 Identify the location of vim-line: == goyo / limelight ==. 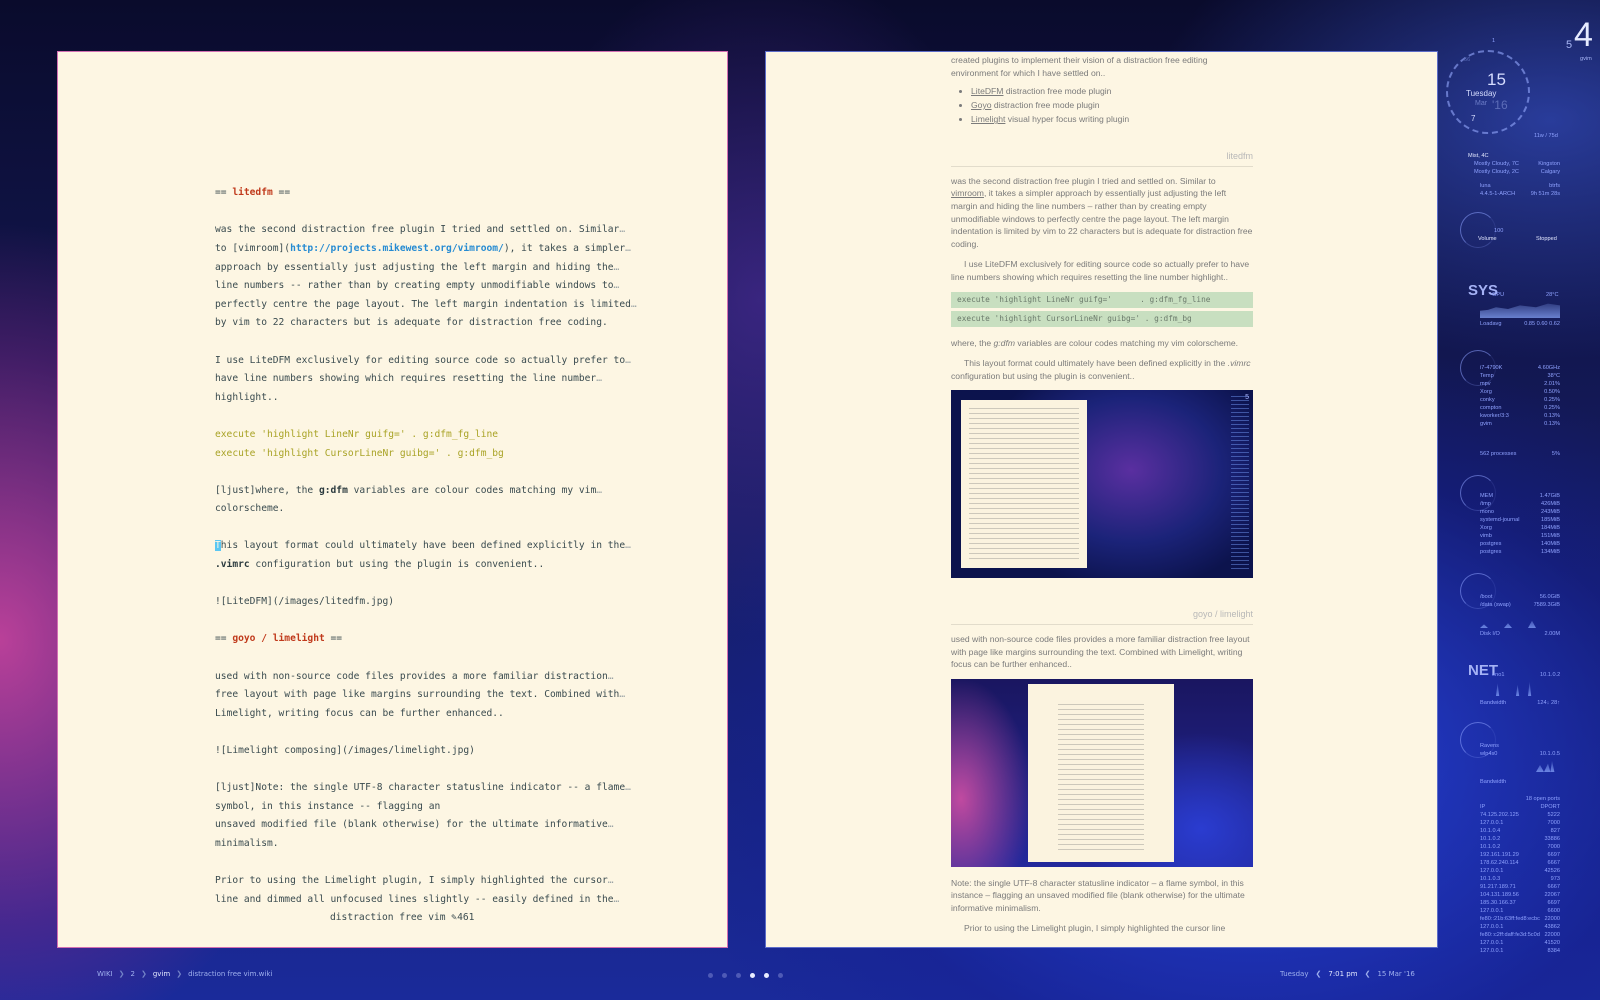
(410, 639).